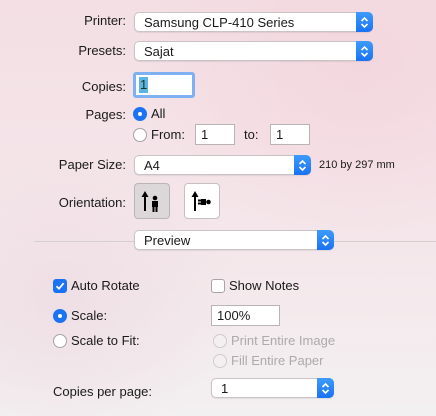 The image size is (436, 416). Describe the element at coordinates (105, 114) in the screenshot. I see `pages-label: Pages:` at that location.